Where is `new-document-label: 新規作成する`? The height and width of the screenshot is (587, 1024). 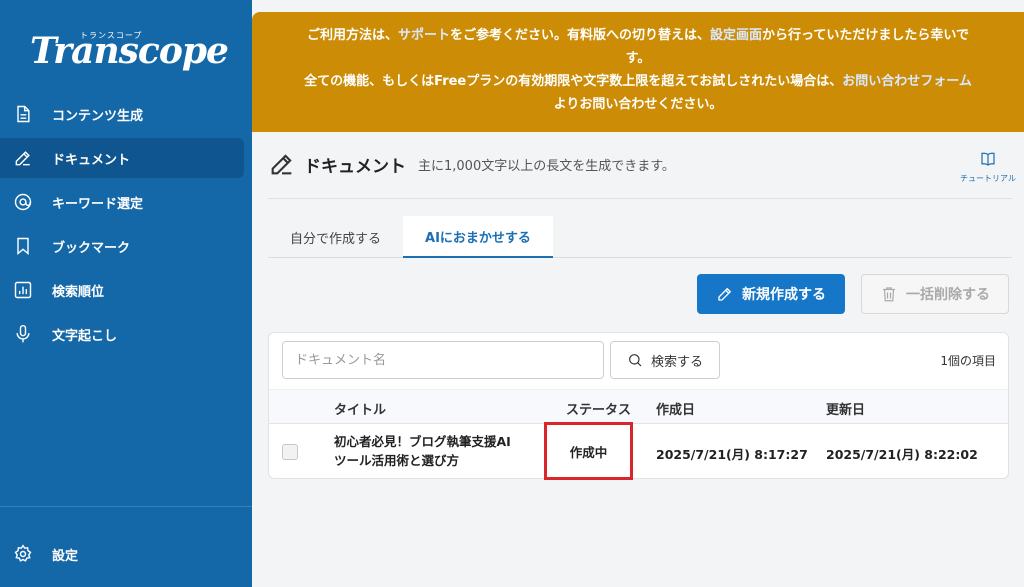
new-document-label: 新規作成する is located at coordinates (784, 295).